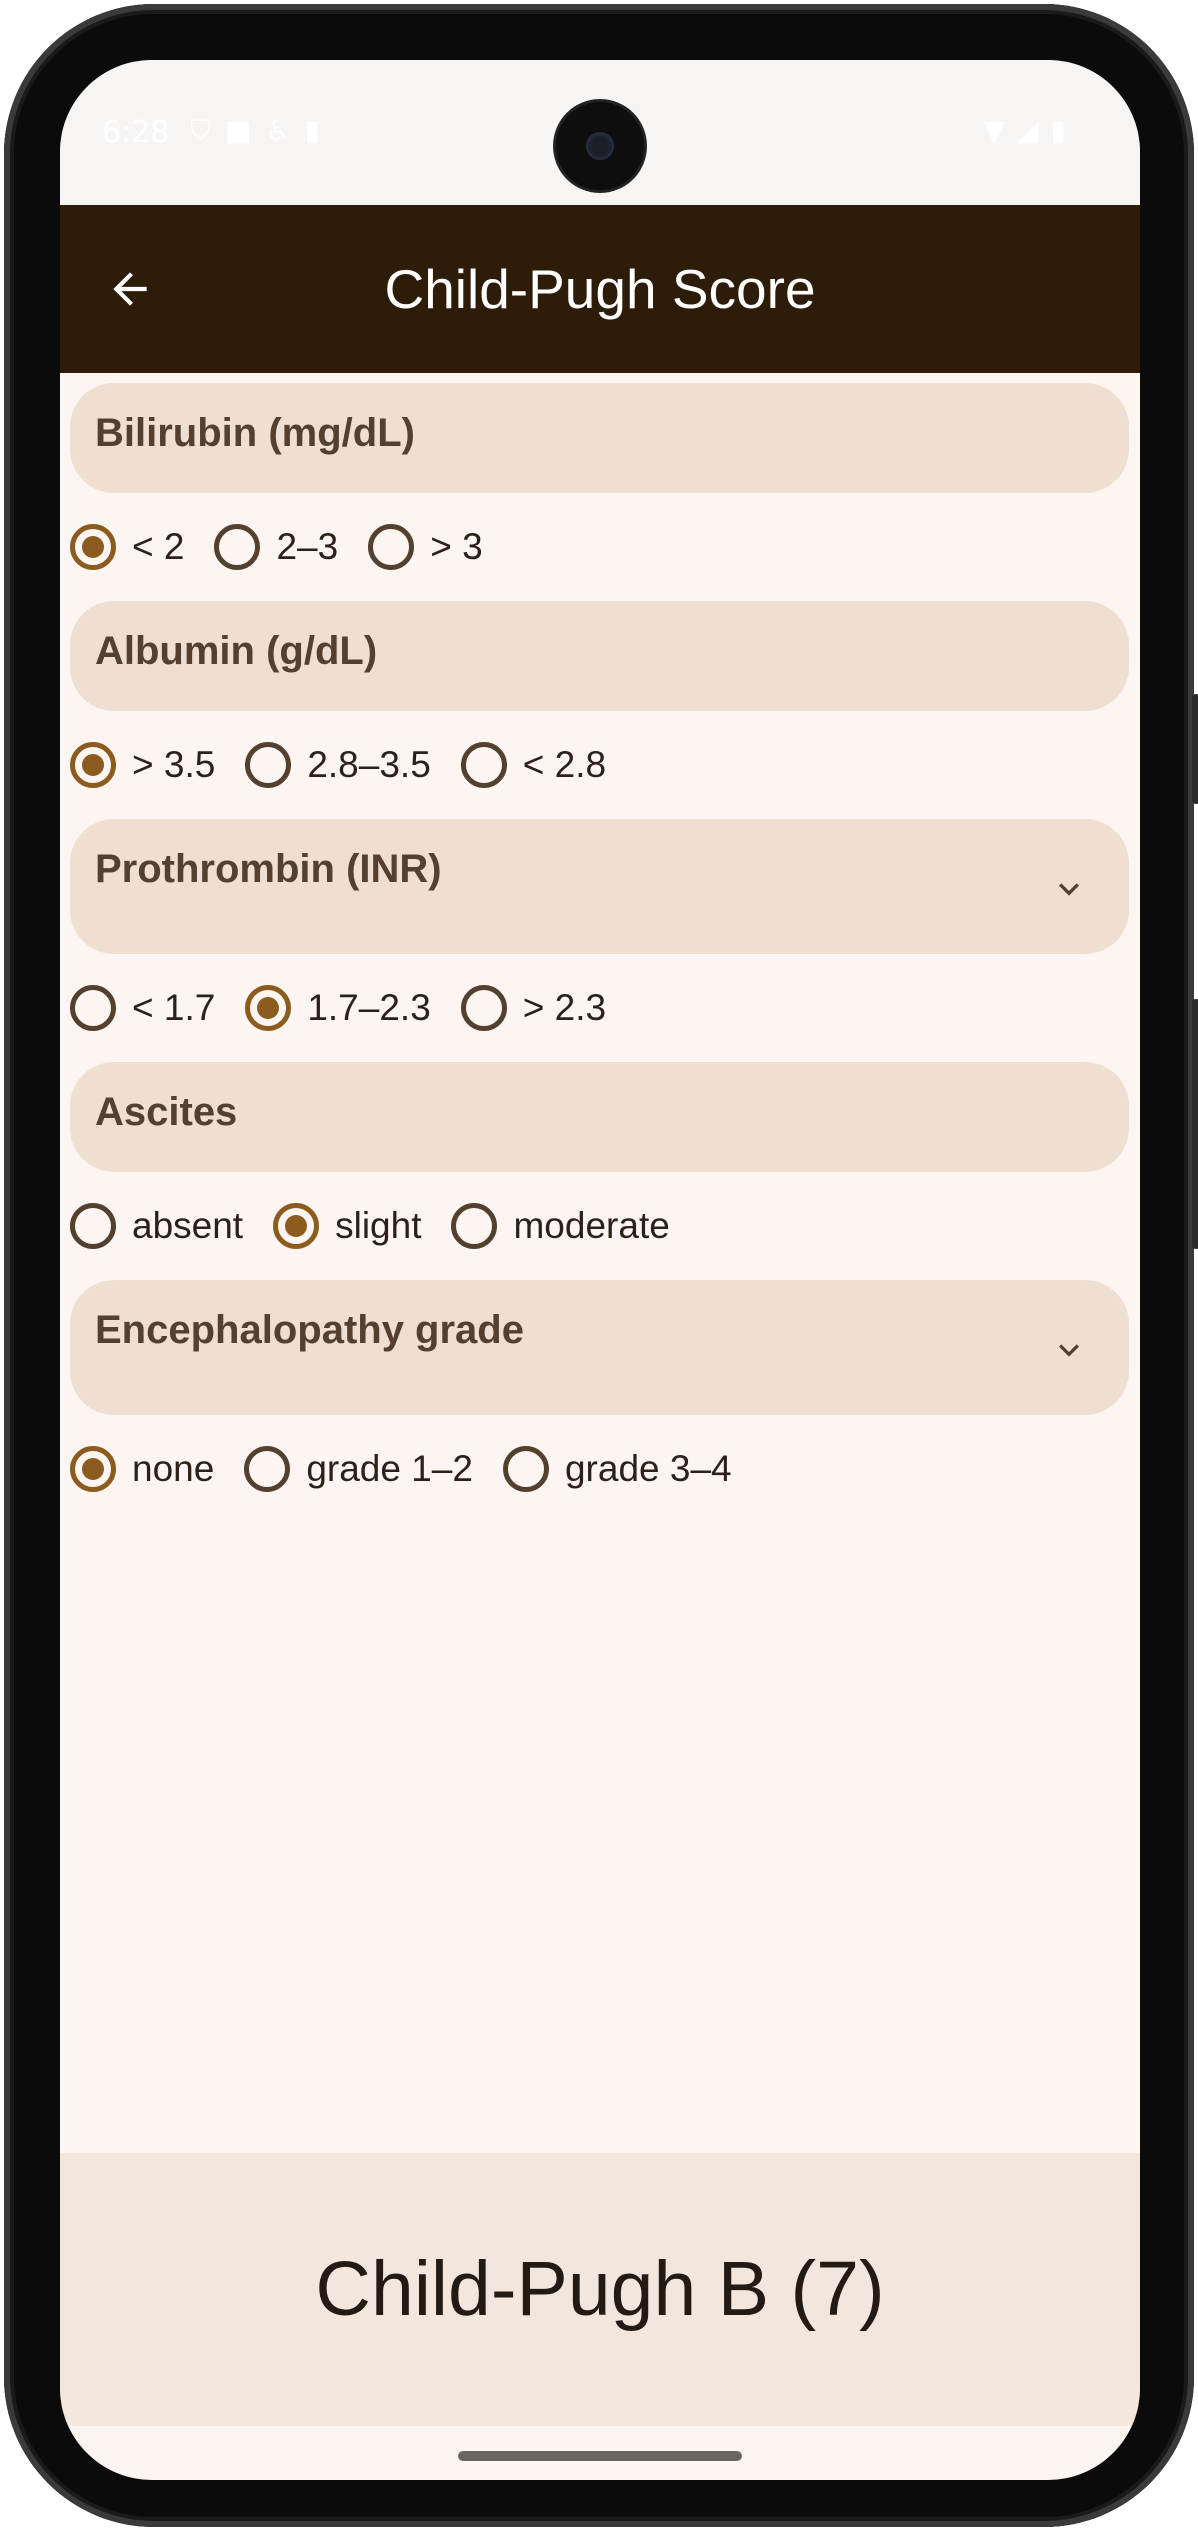 This screenshot has width=1198, height=2531. What do you see at coordinates (648, 1468) in the screenshot?
I see `radio-label: grade 3–4` at bounding box center [648, 1468].